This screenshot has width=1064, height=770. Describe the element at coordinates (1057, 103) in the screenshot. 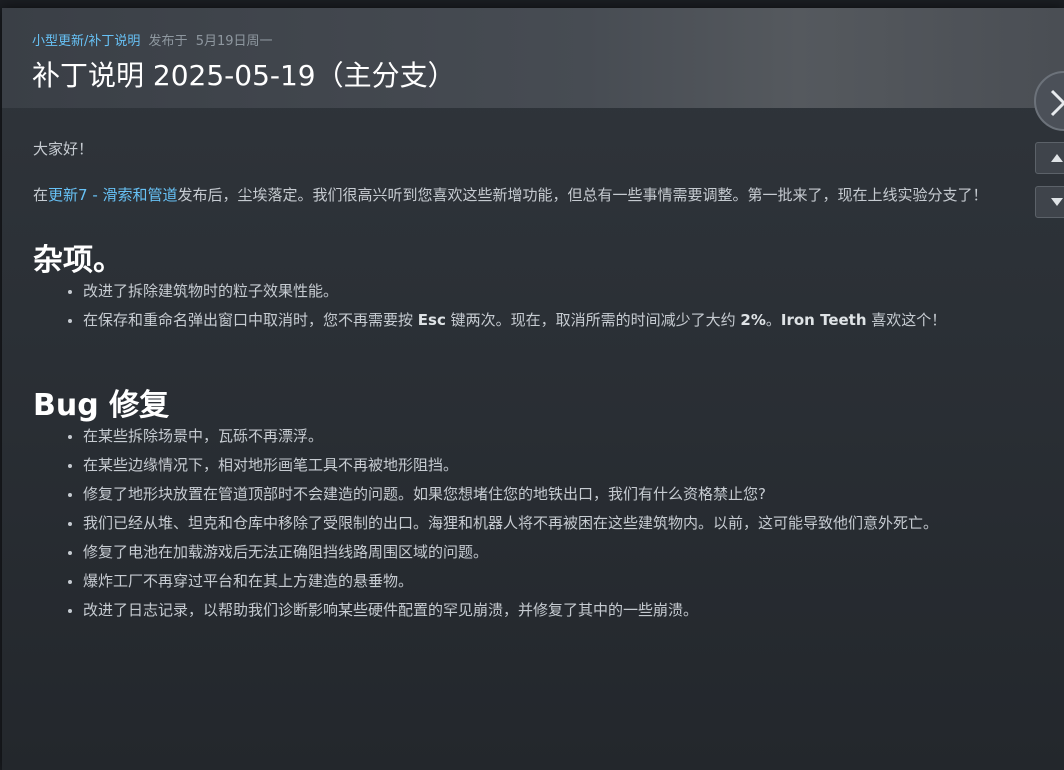

I see `close-icon` at that location.